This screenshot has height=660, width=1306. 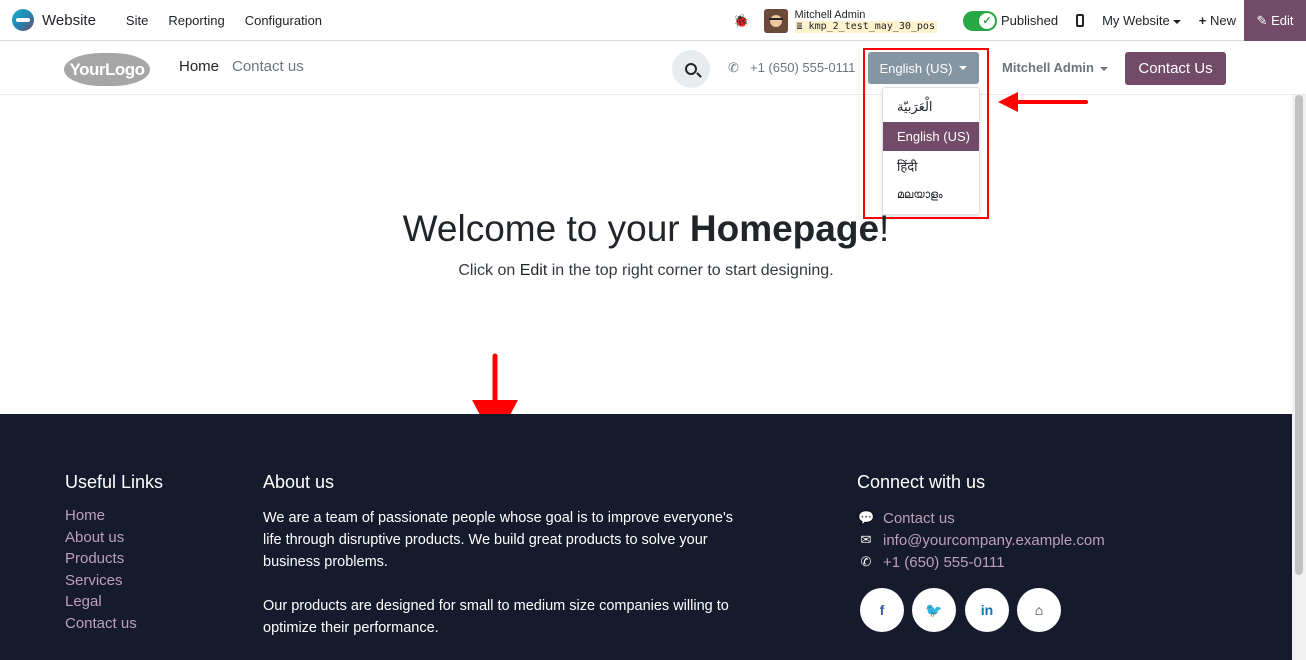 What do you see at coordinates (546, 228) in the screenshot?
I see `hero-title-prefix: Welcome to your` at bounding box center [546, 228].